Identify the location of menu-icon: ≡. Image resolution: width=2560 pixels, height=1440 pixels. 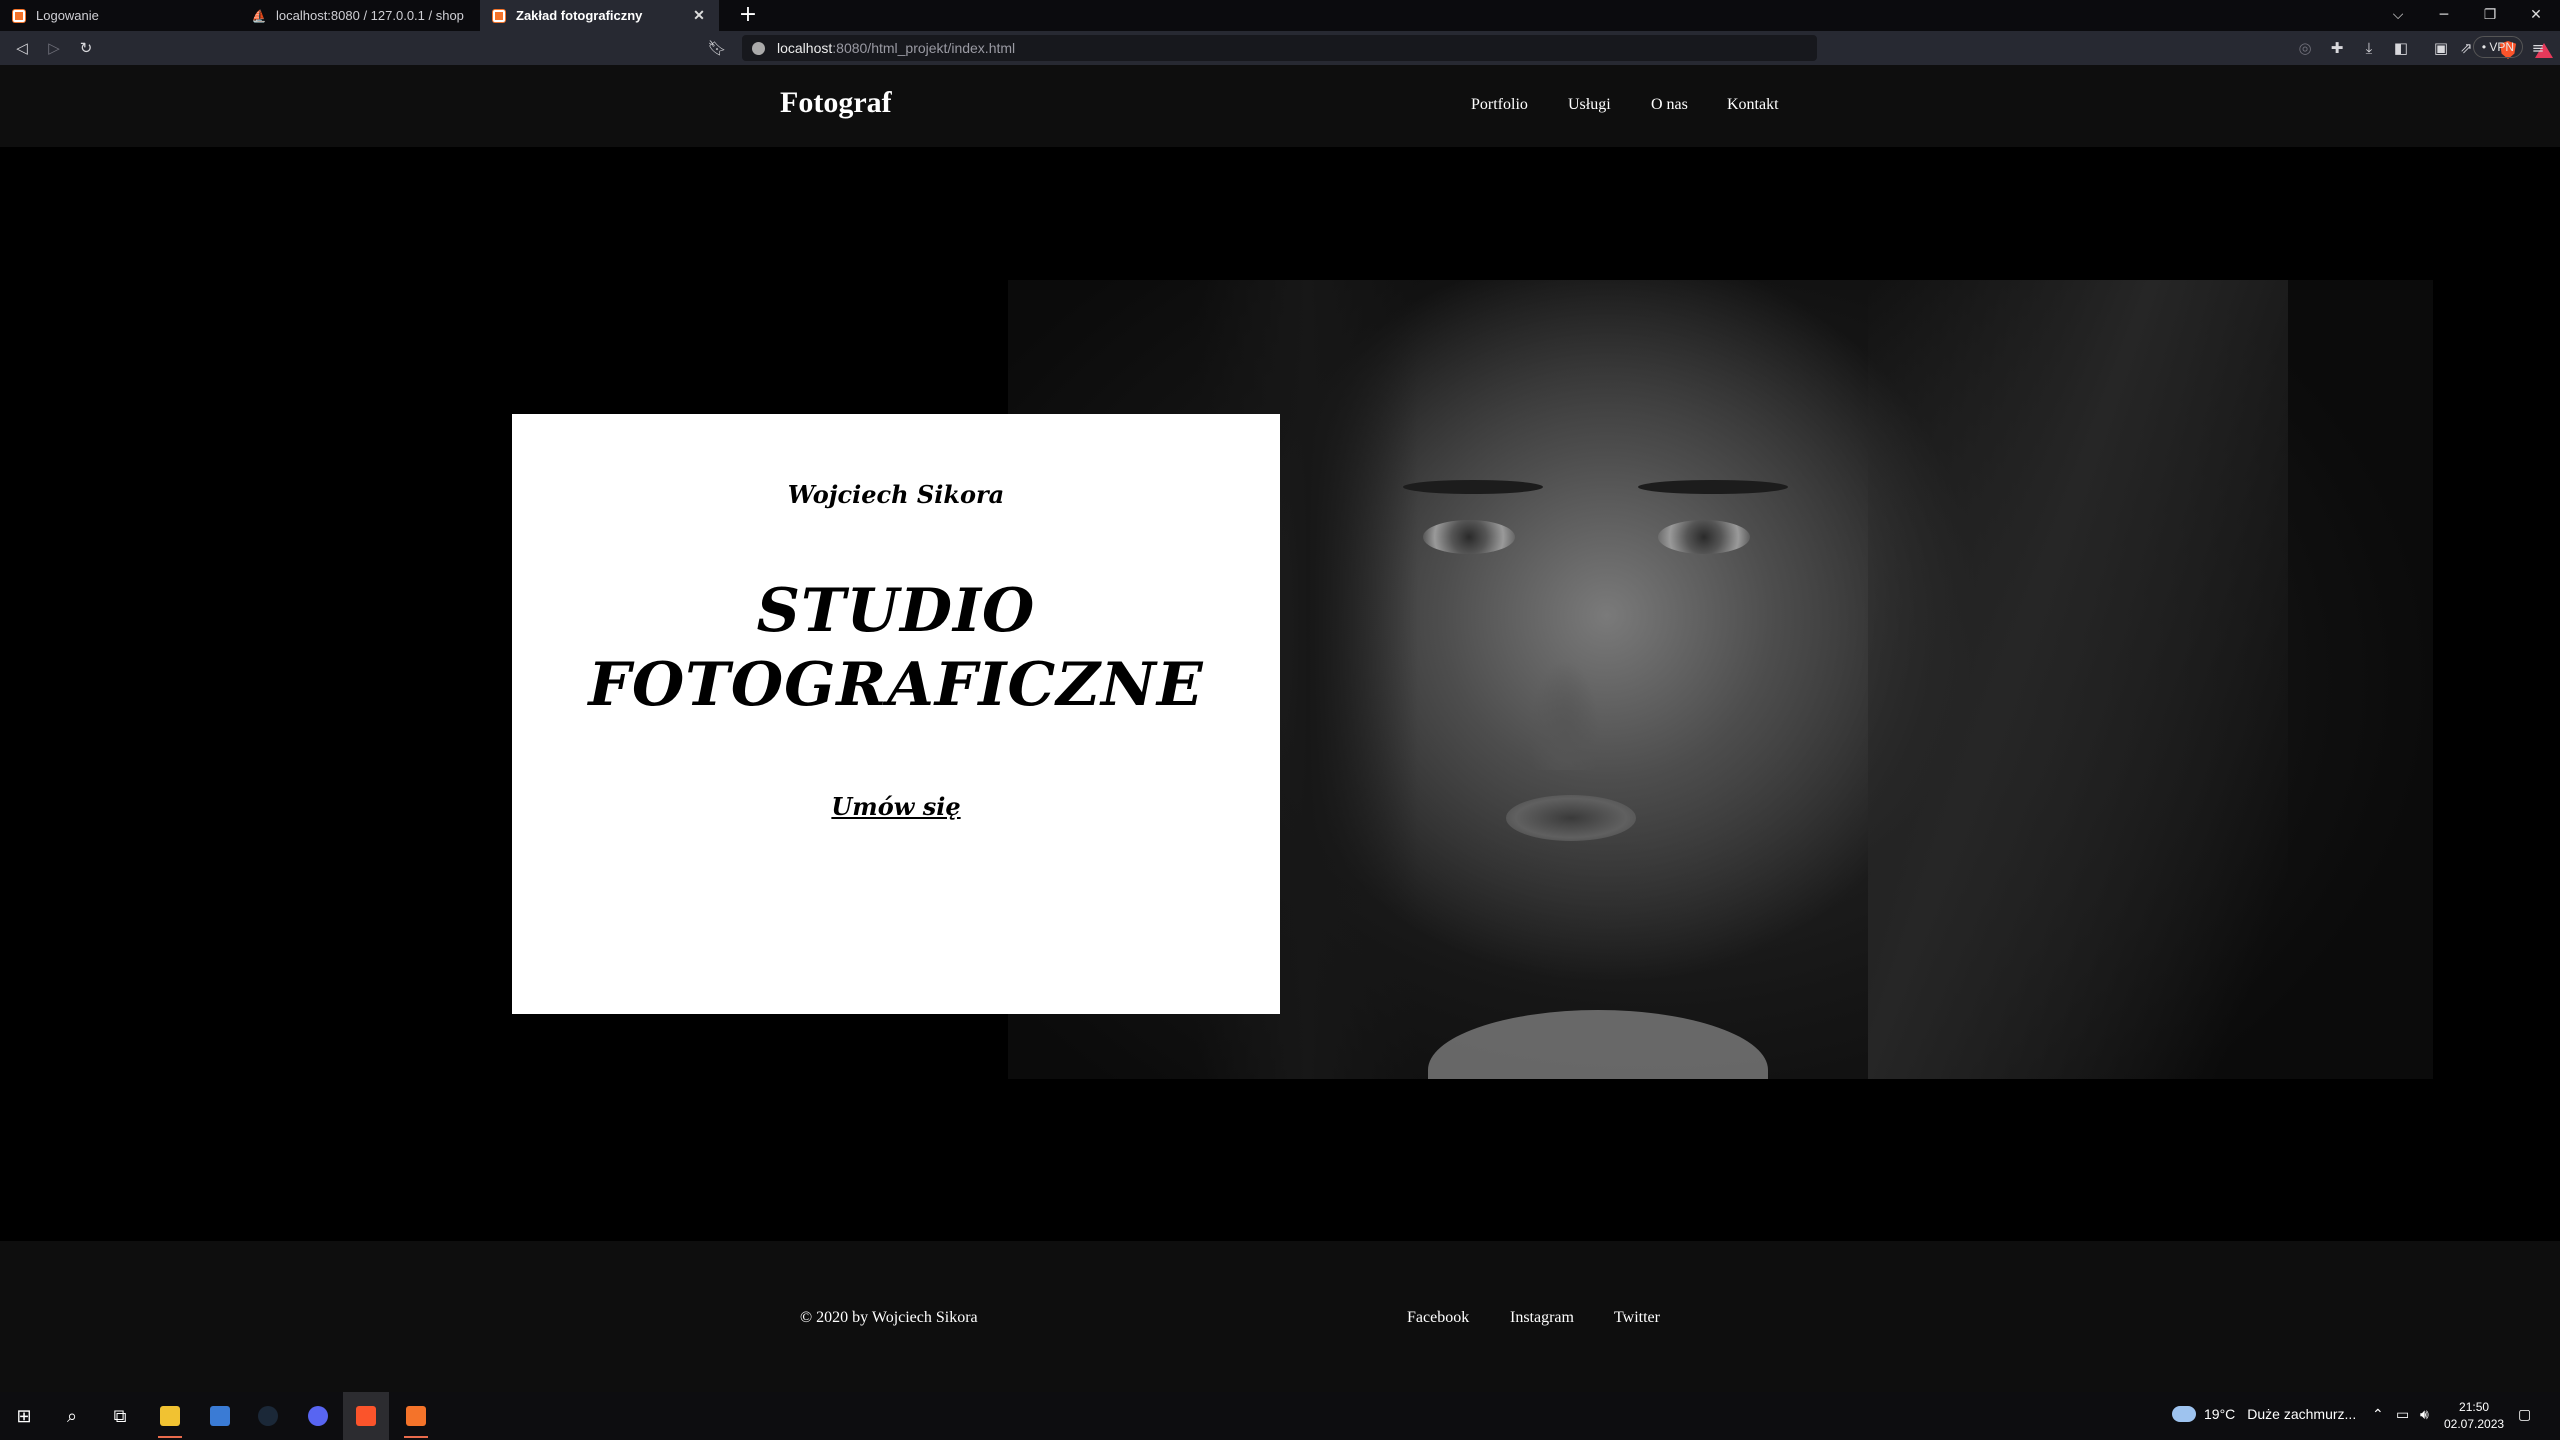
(2538, 48).